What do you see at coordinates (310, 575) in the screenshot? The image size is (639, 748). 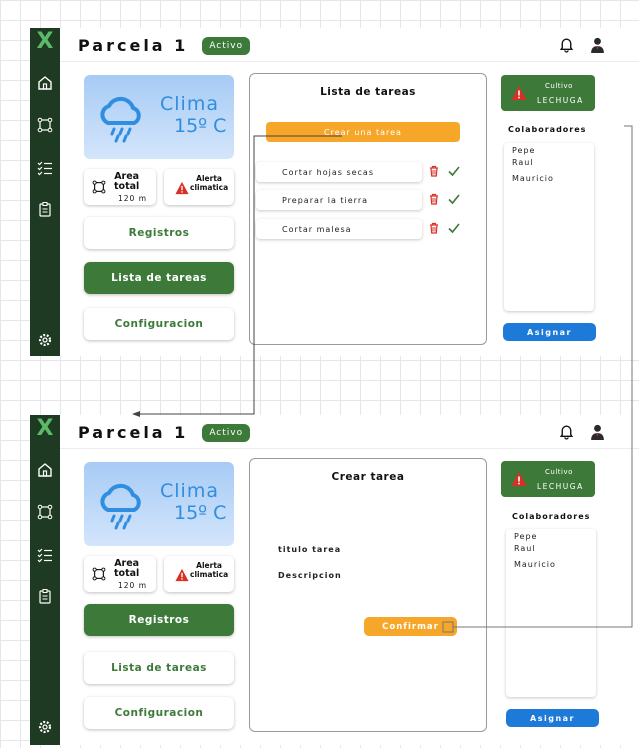 I see `task-description-field: Descripcion` at bounding box center [310, 575].